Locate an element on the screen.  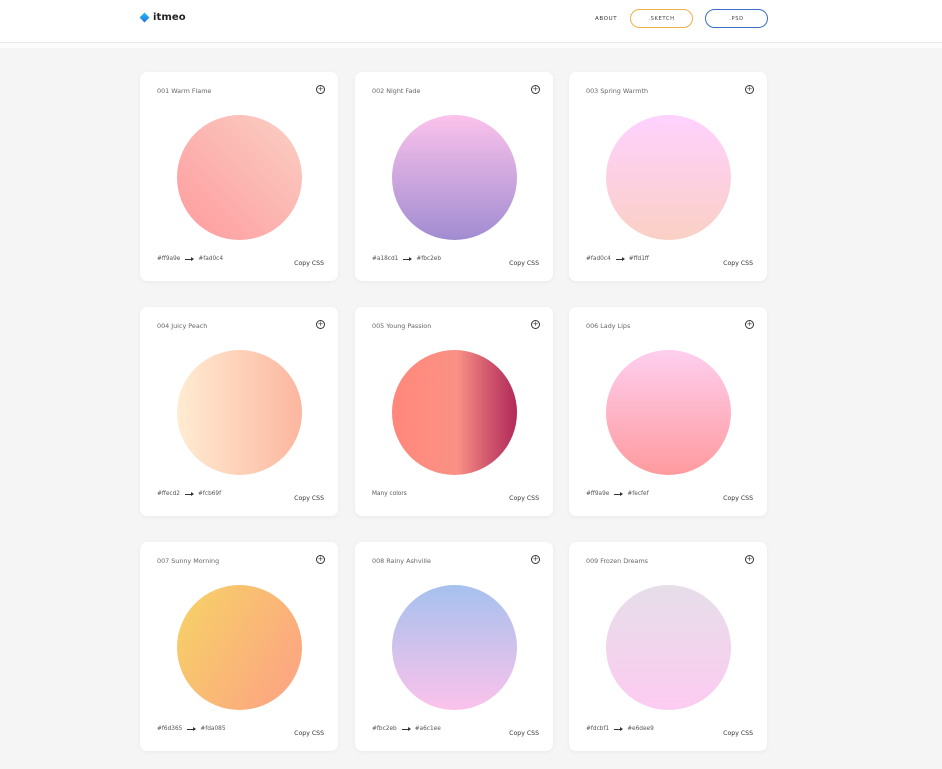
header-divider is located at coordinates (471, 45).